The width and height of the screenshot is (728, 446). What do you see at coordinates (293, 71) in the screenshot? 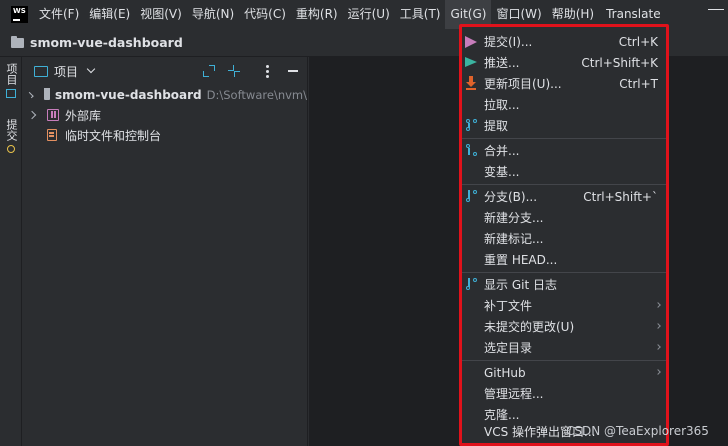
I see `hide-panel-icon` at bounding box center [293, 71].